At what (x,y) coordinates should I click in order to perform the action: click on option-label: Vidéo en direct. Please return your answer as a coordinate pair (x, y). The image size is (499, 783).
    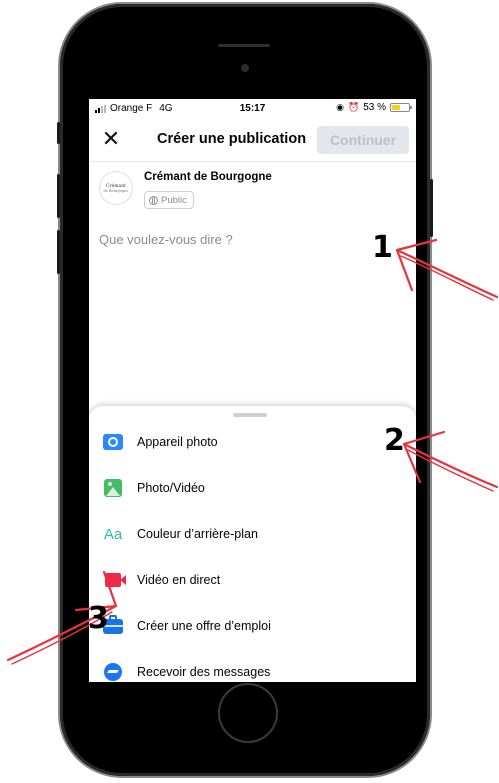
    Looking at the image, I should click on (179, 580).